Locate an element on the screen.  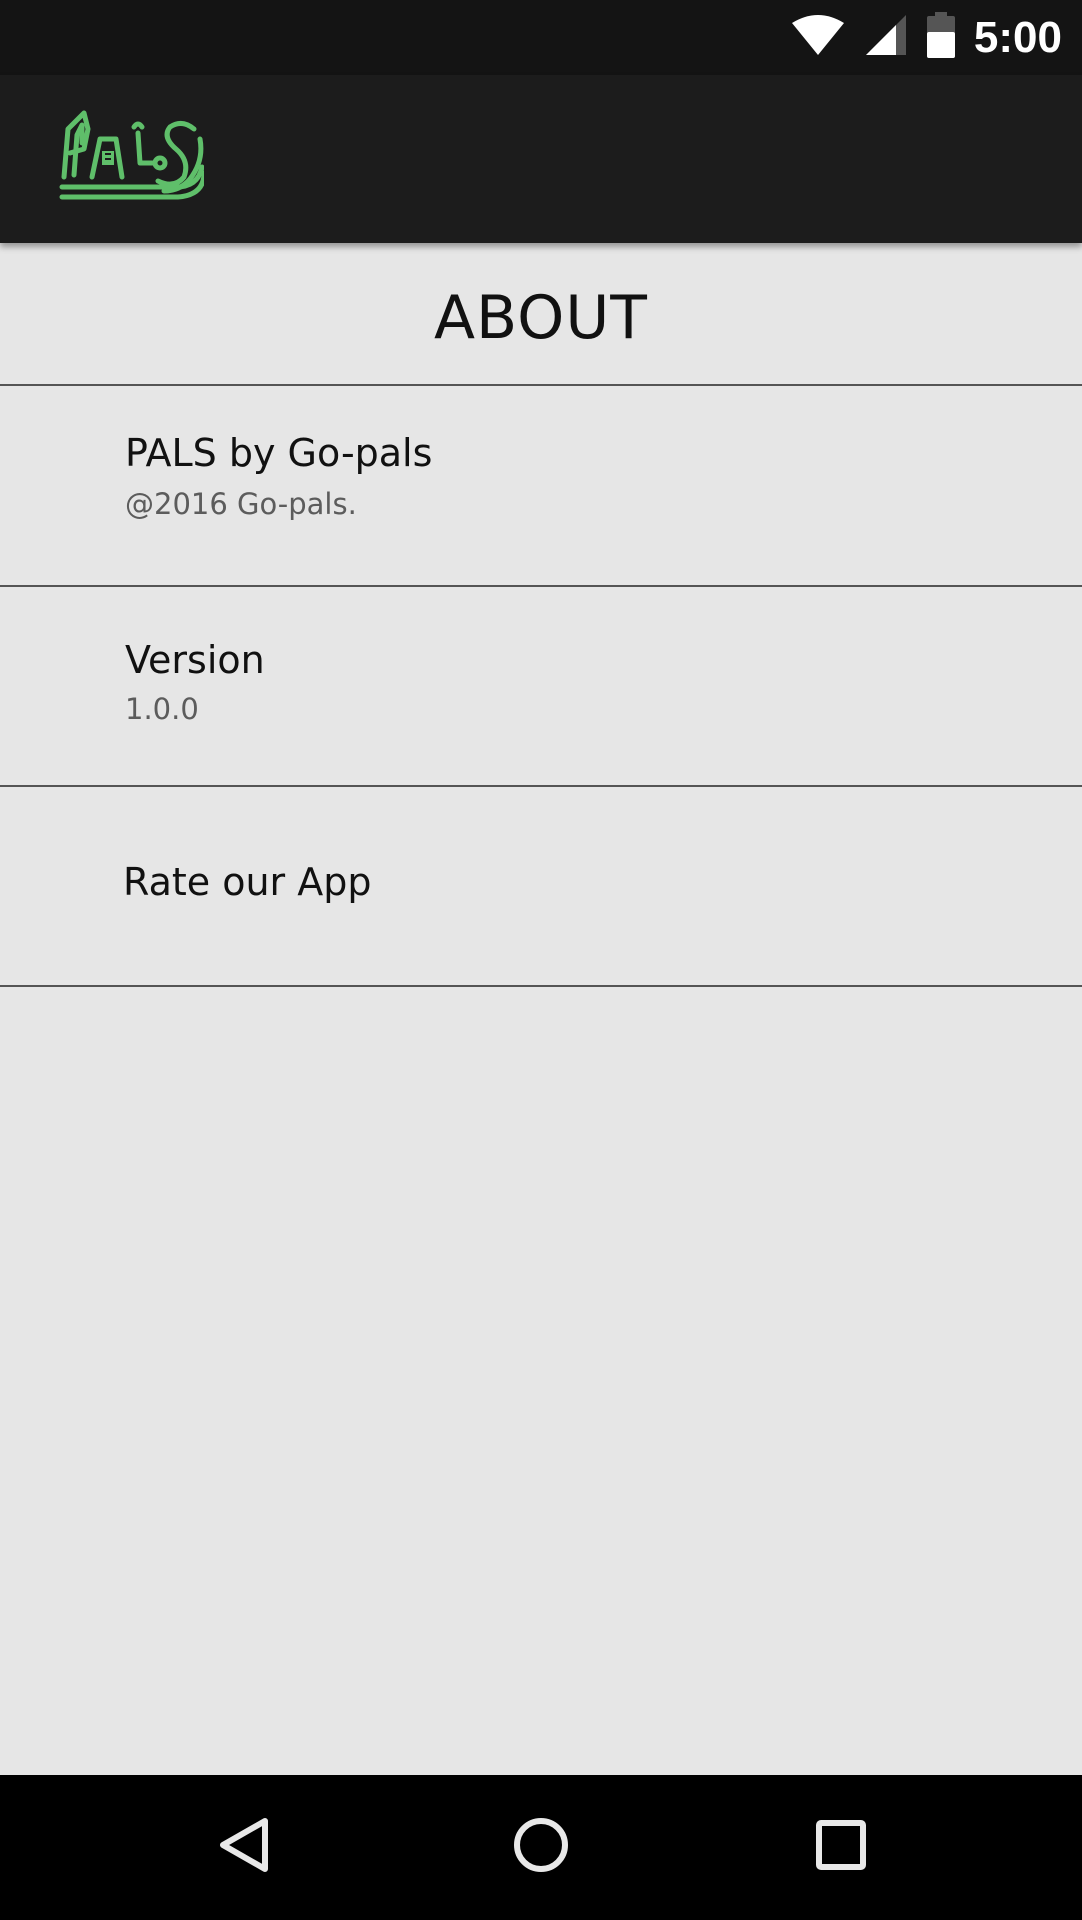
rate-app-label: Rate our App is located at coordinates (247, 882).